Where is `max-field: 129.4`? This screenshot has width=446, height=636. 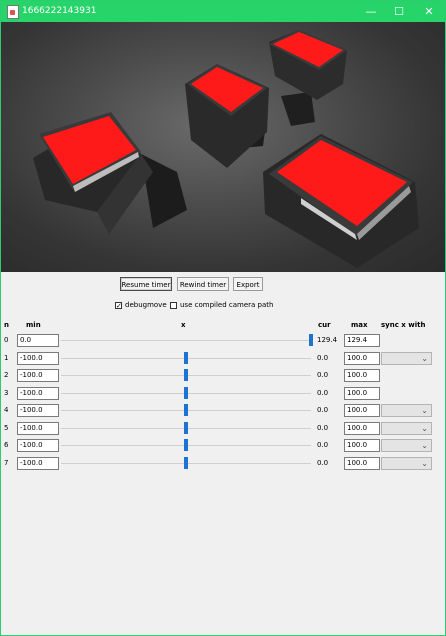
max-field: 129.4 is located at coordinates (362, 340).